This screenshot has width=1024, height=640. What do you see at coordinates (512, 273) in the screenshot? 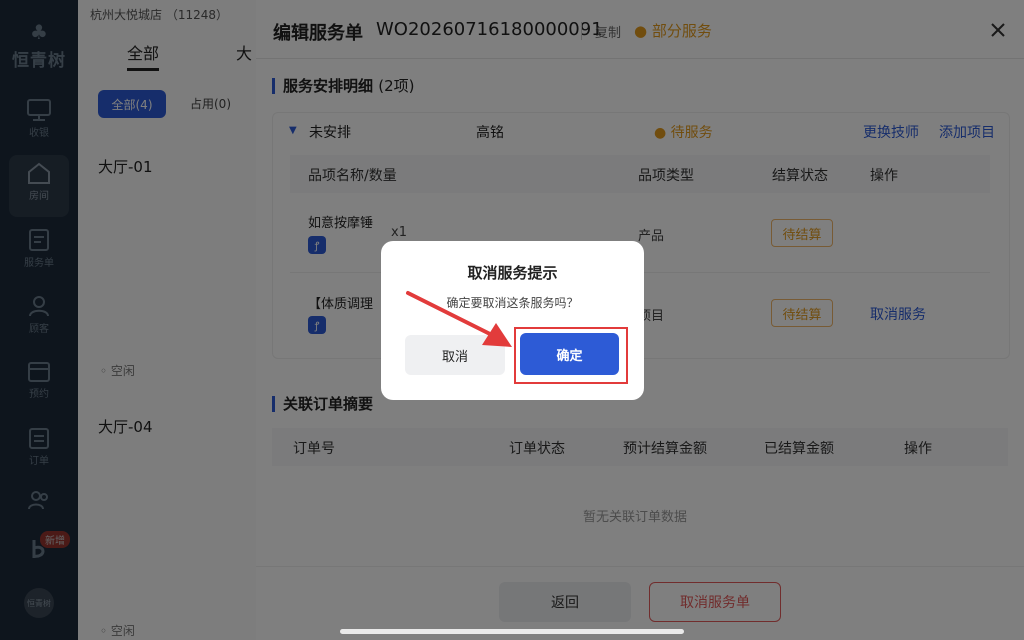
I see `dialog-title: 取消服务提示` at bounding box center [512, 273].